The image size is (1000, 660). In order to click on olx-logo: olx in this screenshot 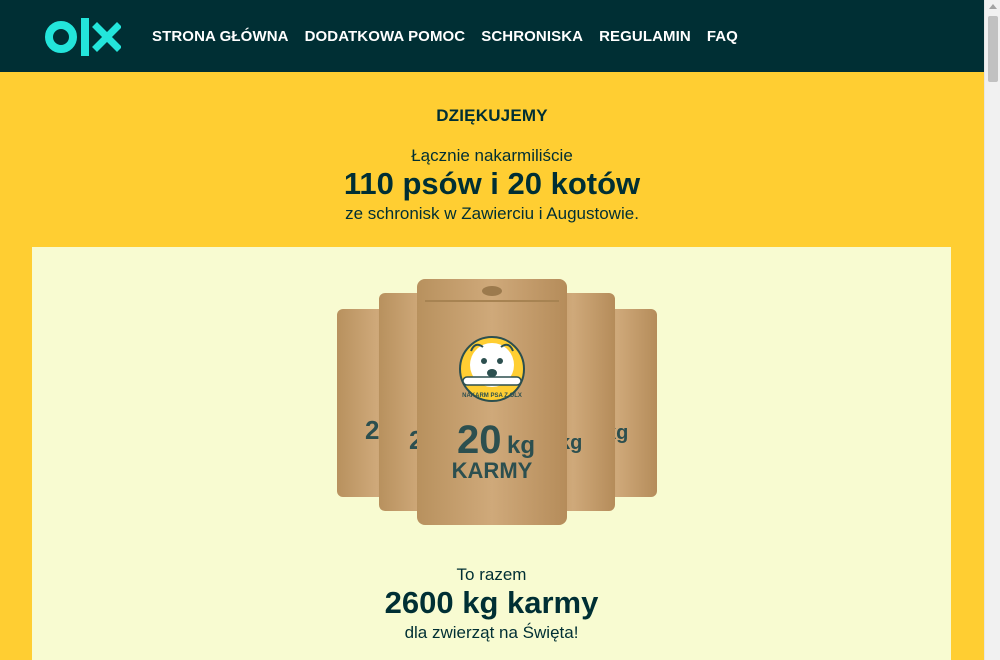, I will do `click(83, 37)`.